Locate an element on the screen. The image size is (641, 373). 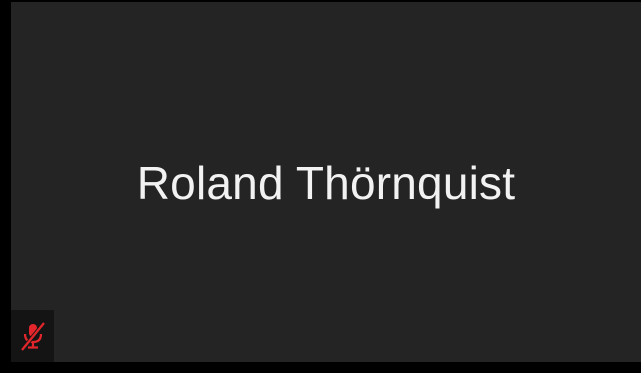
participant-name: Roland Thörnquist is located at coordinates (326, 183).